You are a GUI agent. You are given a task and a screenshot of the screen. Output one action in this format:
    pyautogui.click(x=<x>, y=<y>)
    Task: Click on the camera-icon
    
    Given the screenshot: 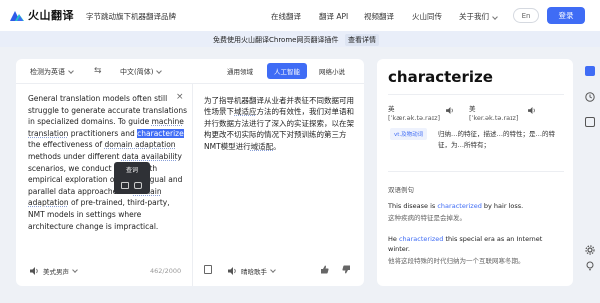 What is the action you would take?
    pyautogui.click(x=138, y=185)
    